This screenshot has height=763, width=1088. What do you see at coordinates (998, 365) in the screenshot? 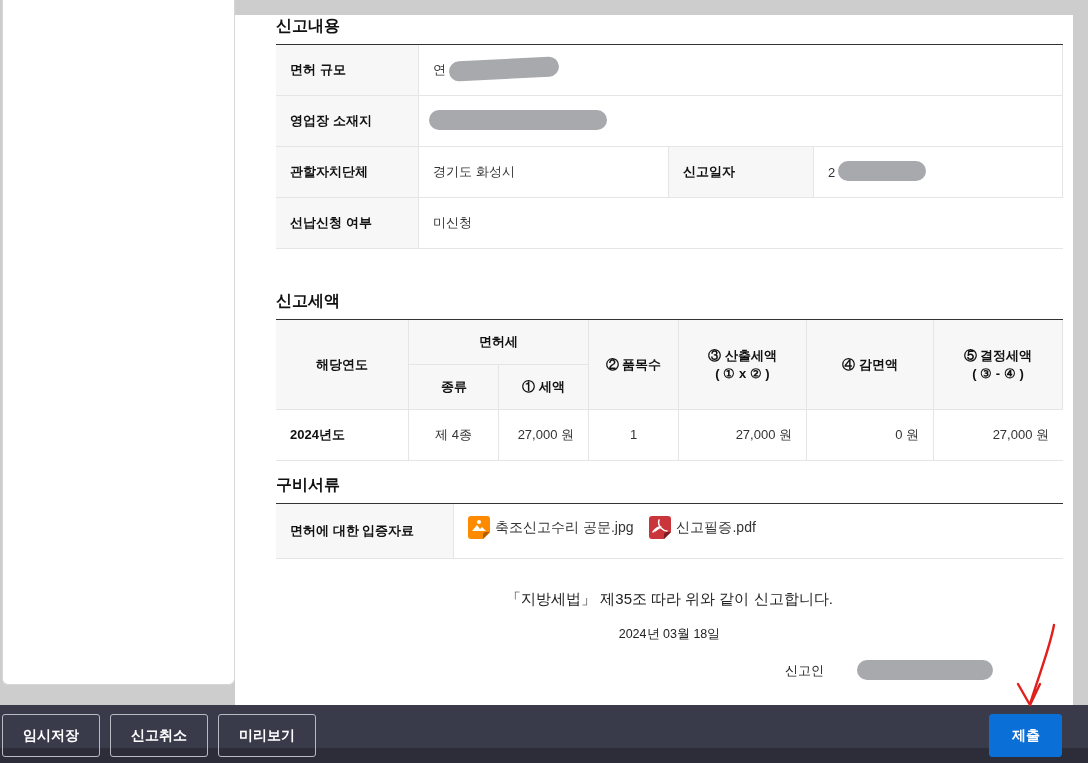
I see `column-header: ⑤ 결정세액 ( ③ - ④ )` at bounding box center [998, 365].